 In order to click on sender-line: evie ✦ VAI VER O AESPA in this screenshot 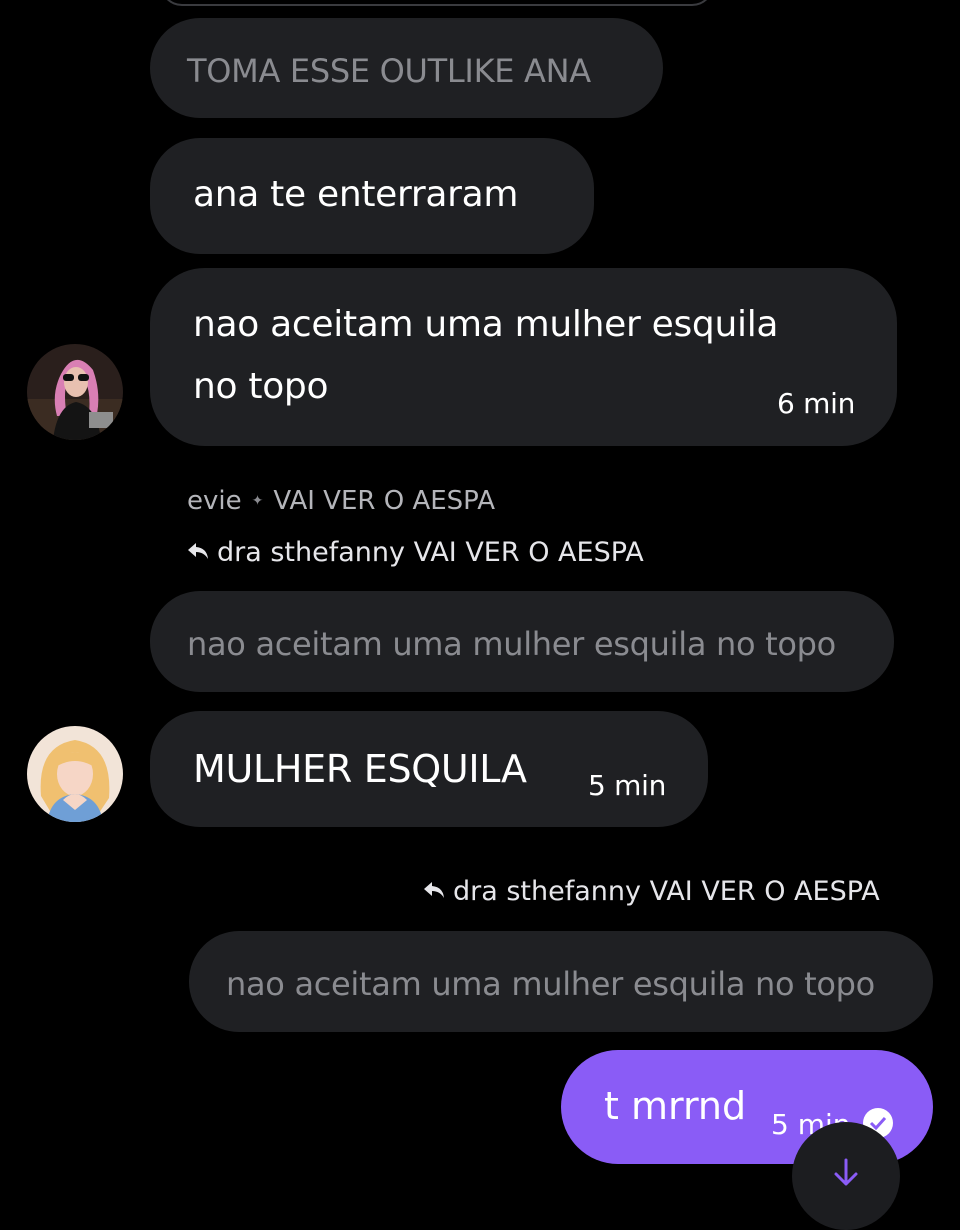, I will do `click(341, 501)`.